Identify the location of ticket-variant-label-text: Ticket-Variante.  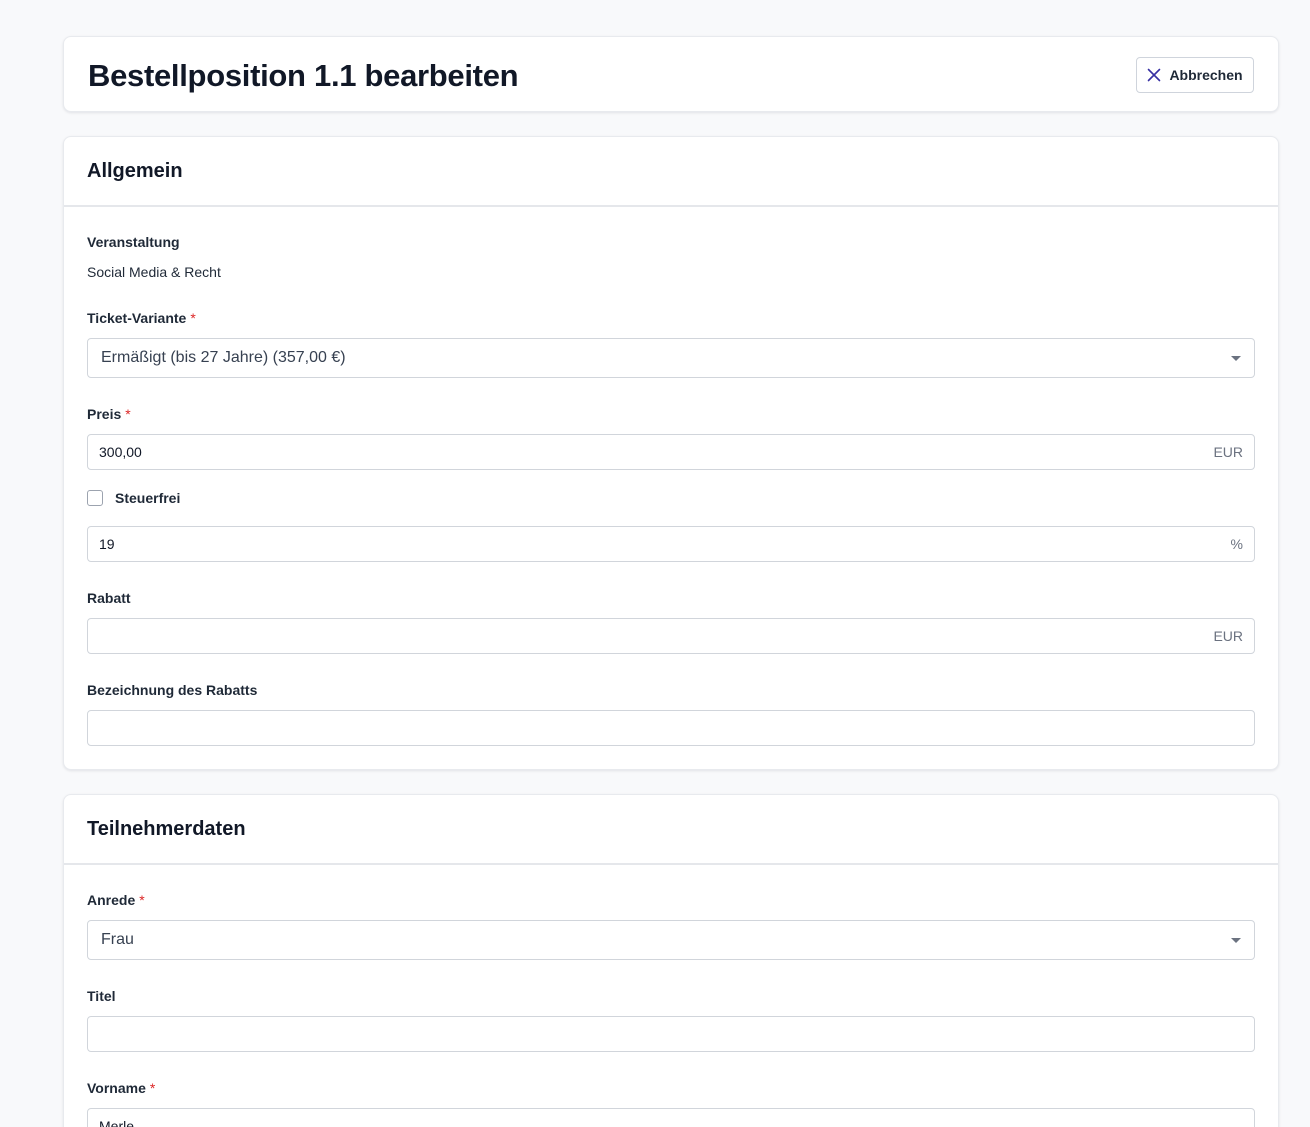
(137, 318).